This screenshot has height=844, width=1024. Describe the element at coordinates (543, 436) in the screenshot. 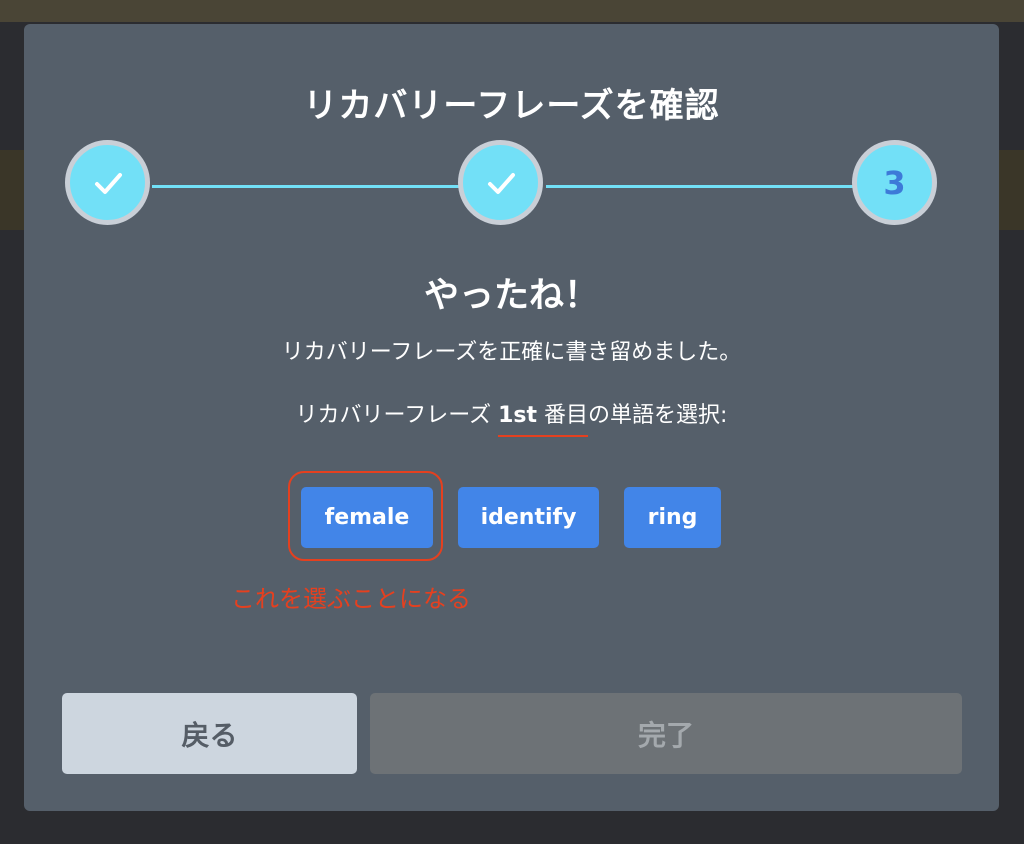

I see `position-underline` at that location.